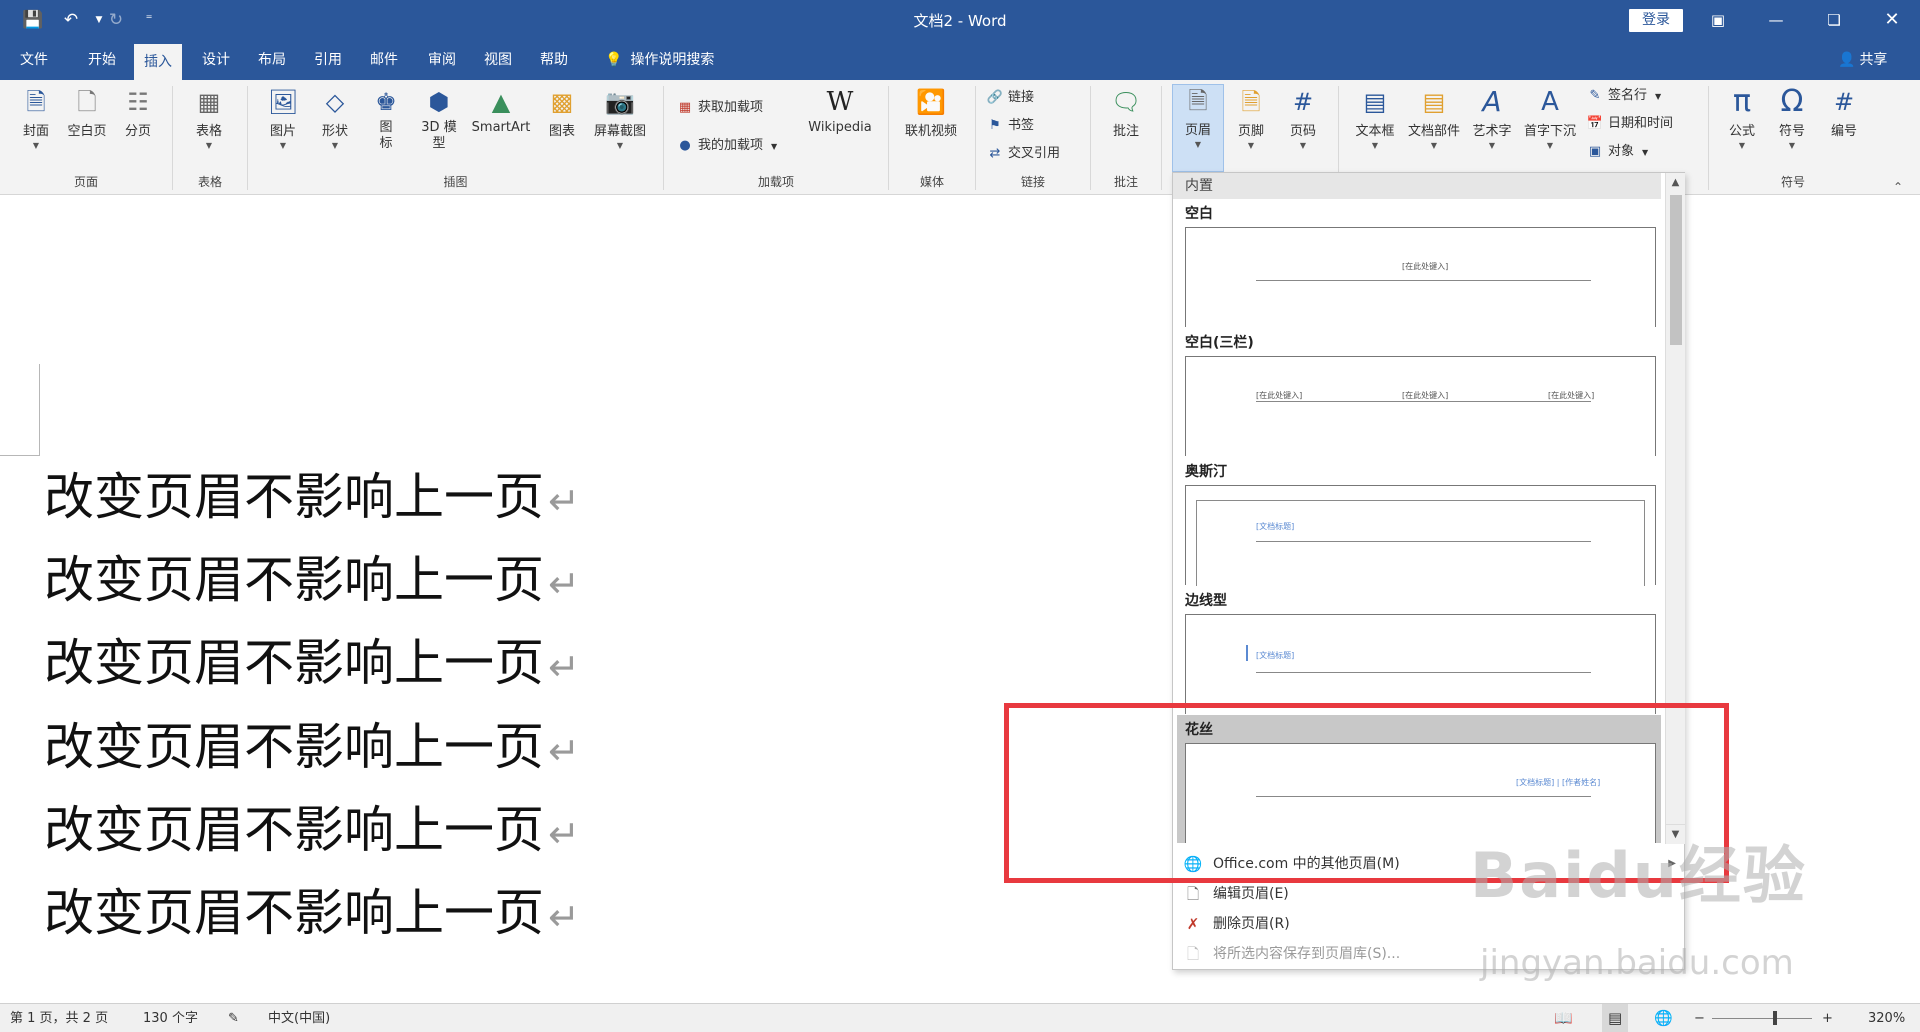 This screenshot has width=1920, height=1032. Describe the element at coordinates (1742, 101) in the screenshot. I see `pi-icon: π` at that location.